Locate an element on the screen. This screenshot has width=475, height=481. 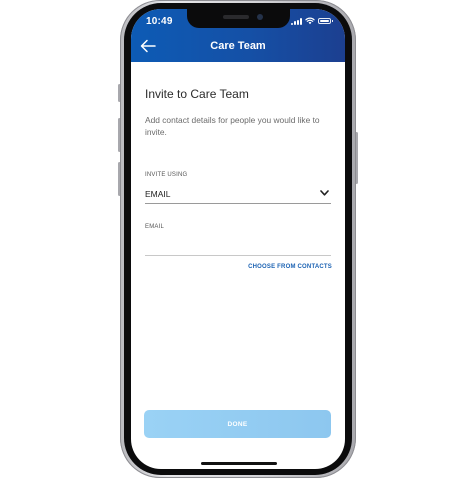
page-title: Care Team is located at coordinates (238, 46).